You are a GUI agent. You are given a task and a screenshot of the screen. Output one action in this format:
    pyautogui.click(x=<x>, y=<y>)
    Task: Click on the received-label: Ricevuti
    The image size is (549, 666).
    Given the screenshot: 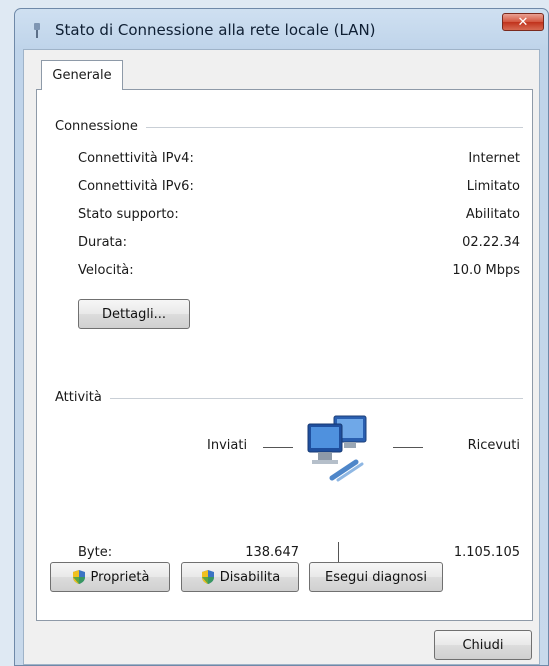 What is the action you would take?
    pyautogui.click(x=493, y=445)
    